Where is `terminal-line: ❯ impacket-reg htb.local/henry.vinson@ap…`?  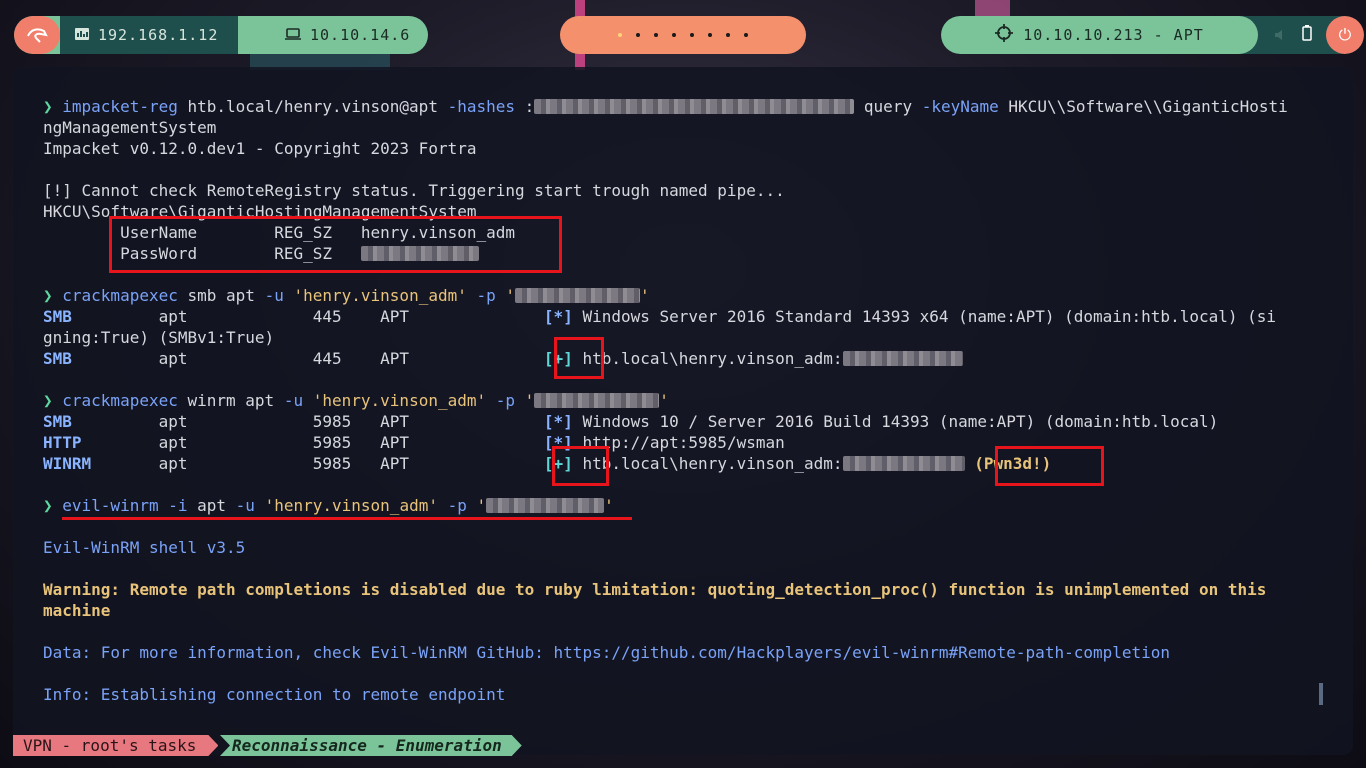
terminal-line: ❯ impacket-reg htb.local/henry.vinson@ap… is located at coordinates (665, 106).